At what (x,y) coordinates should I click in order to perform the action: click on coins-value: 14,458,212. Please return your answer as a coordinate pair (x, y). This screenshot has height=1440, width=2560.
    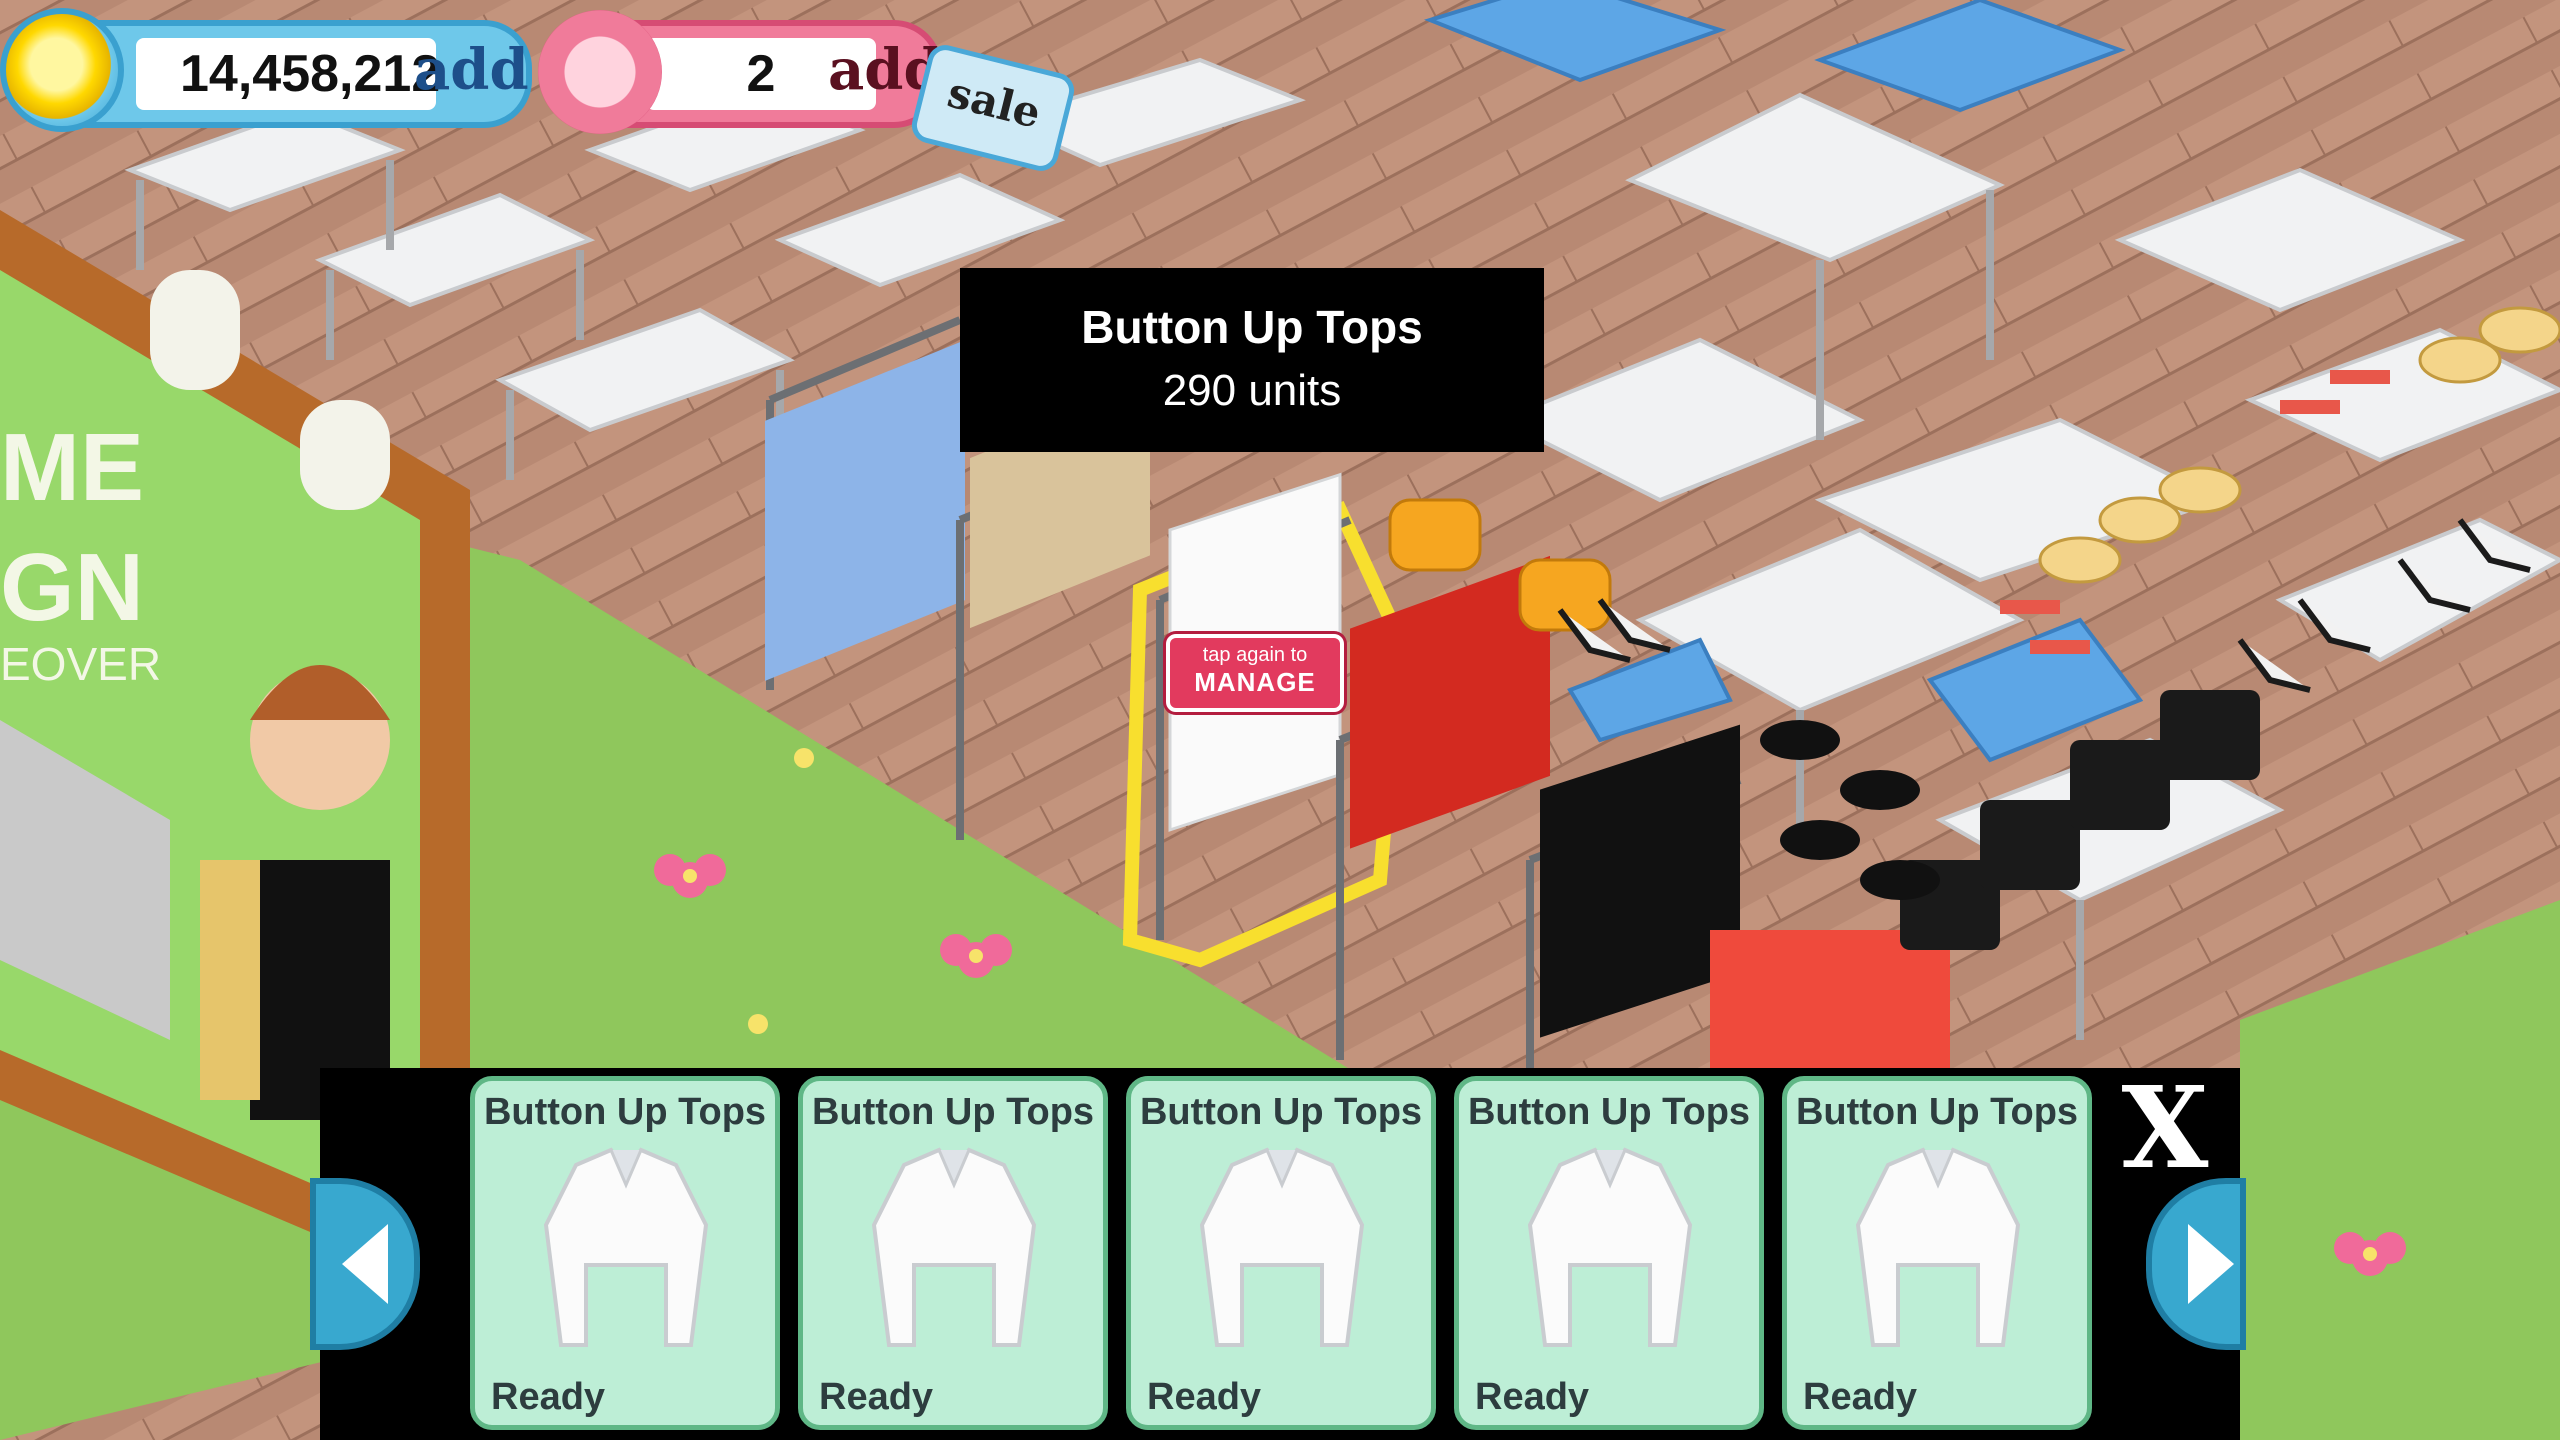
    Looking at the image, I should click on (288, 74).